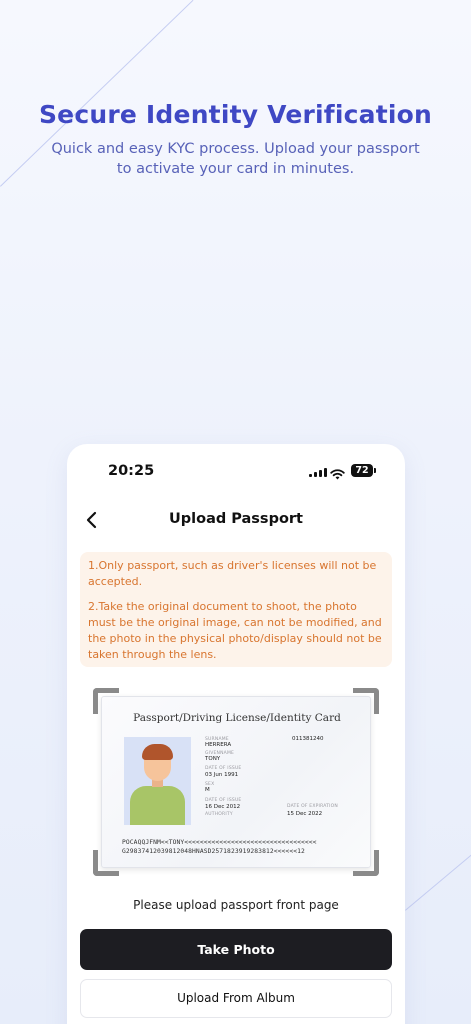  What do you see at coordinates (106, 863) in the screenshot?
I see `frame-corner-bottom-left` at bounding box center [106, 863].